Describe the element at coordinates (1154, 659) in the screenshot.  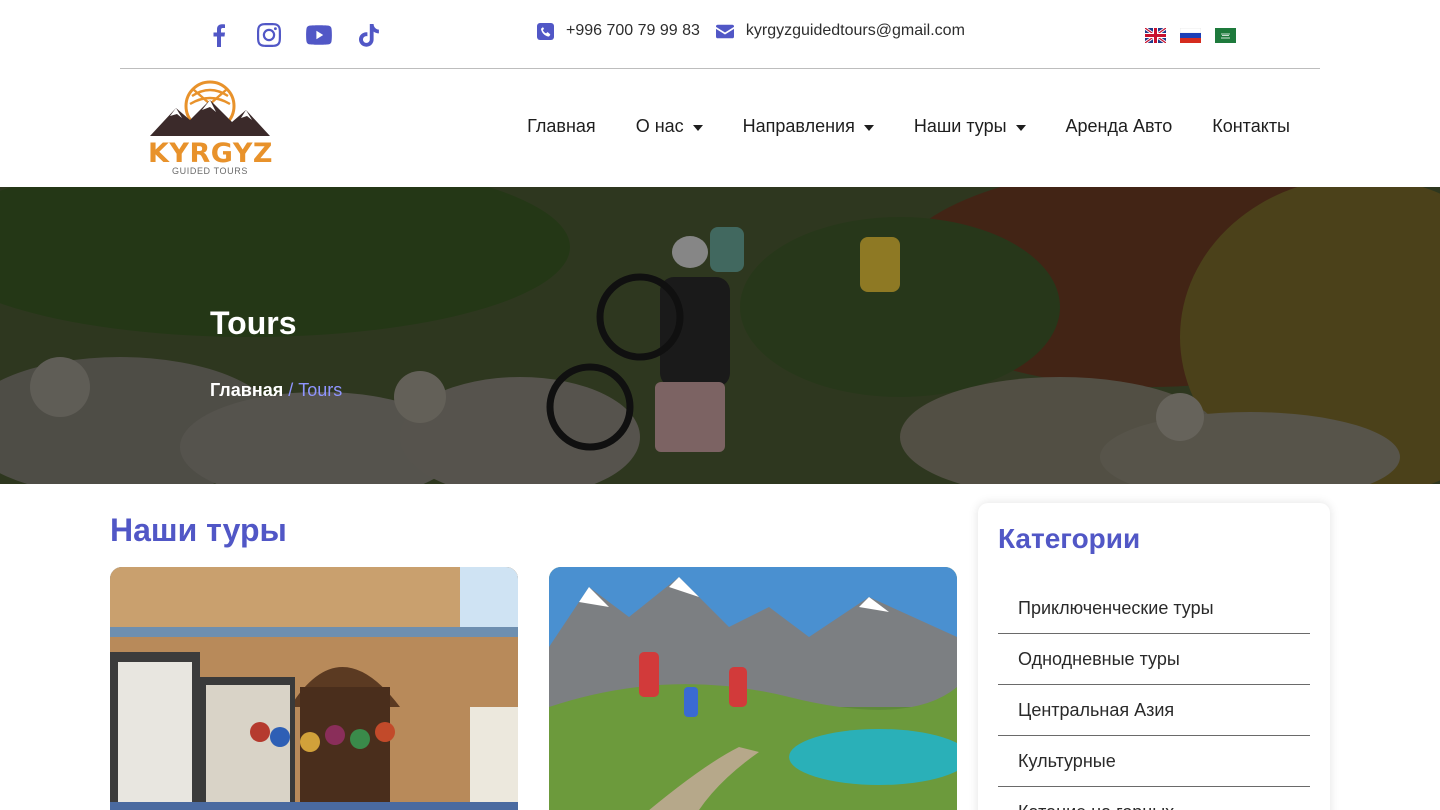
I see `category-item-day-tours: Однодневные туры` at that location.